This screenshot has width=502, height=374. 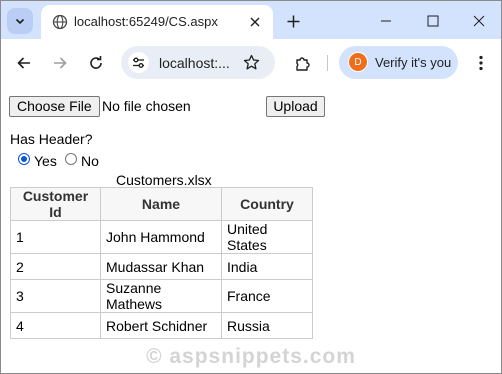 I want to click on star-icon, so click(x=251, y=61).